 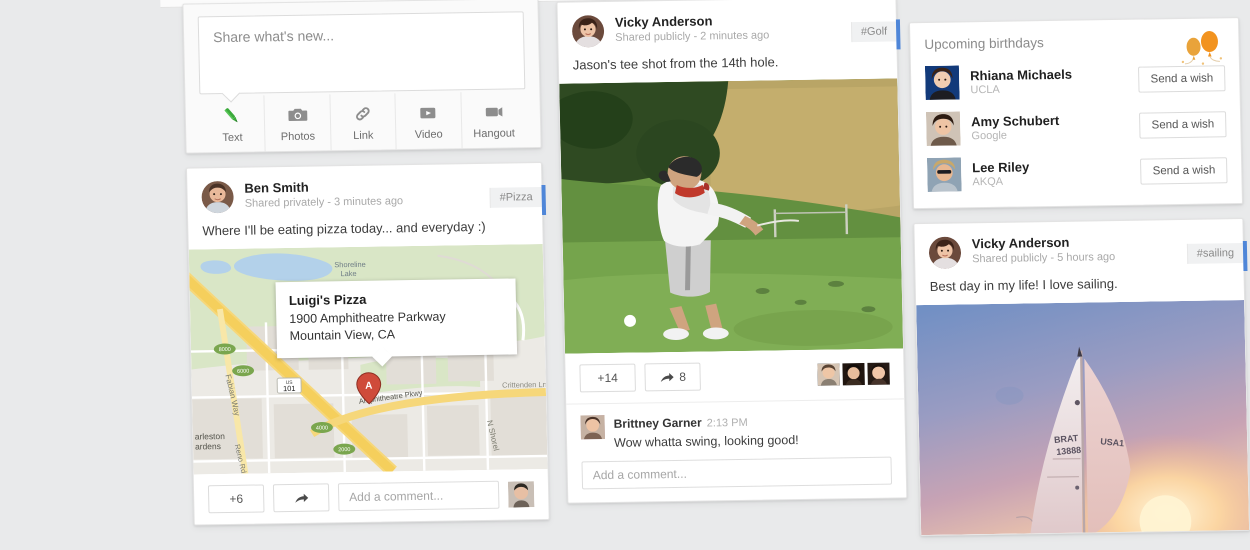 I want to click on svg-text: 8000, so click(x=225, y=350).